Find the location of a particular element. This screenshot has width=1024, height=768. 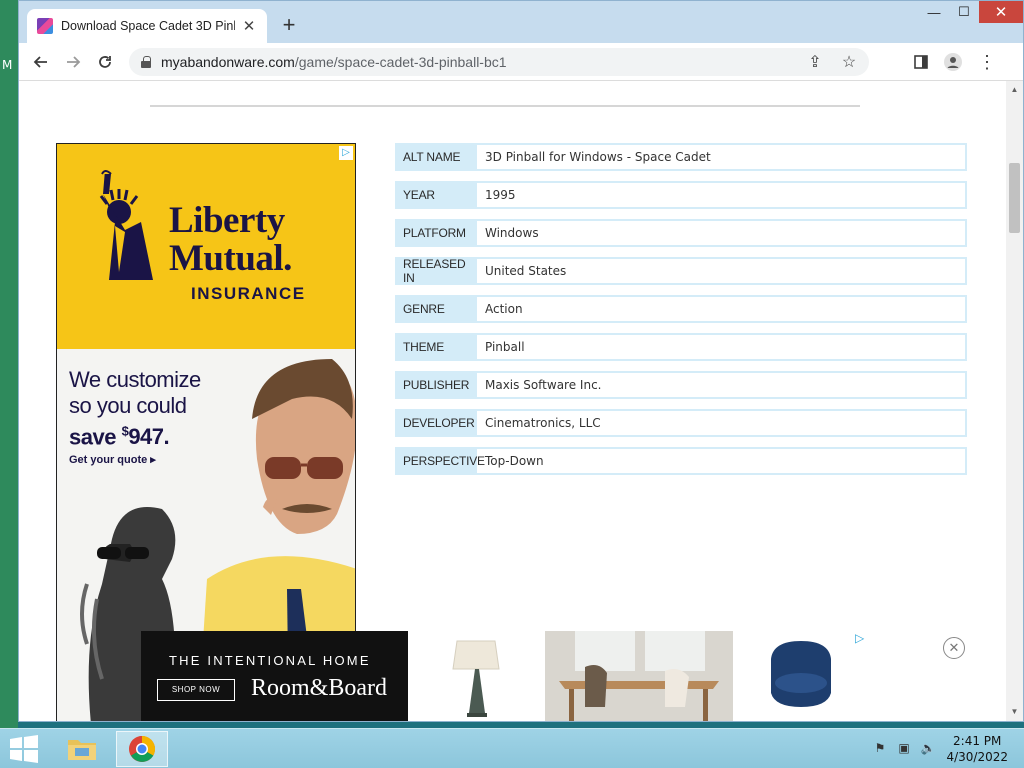

info-row: PERSPECTIVE Top-Down is located at coordinates (681, 461).